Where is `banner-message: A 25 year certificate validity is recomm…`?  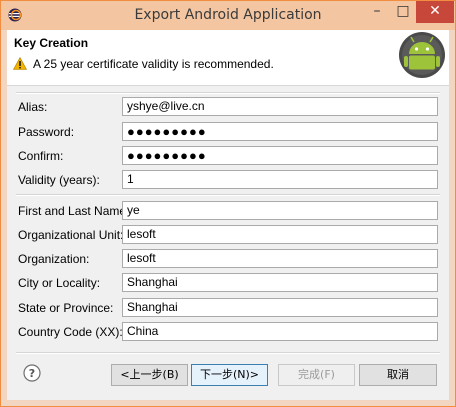 banner-message: A 25 year certificate validity is recomm… is located at coordinates (153, 64).